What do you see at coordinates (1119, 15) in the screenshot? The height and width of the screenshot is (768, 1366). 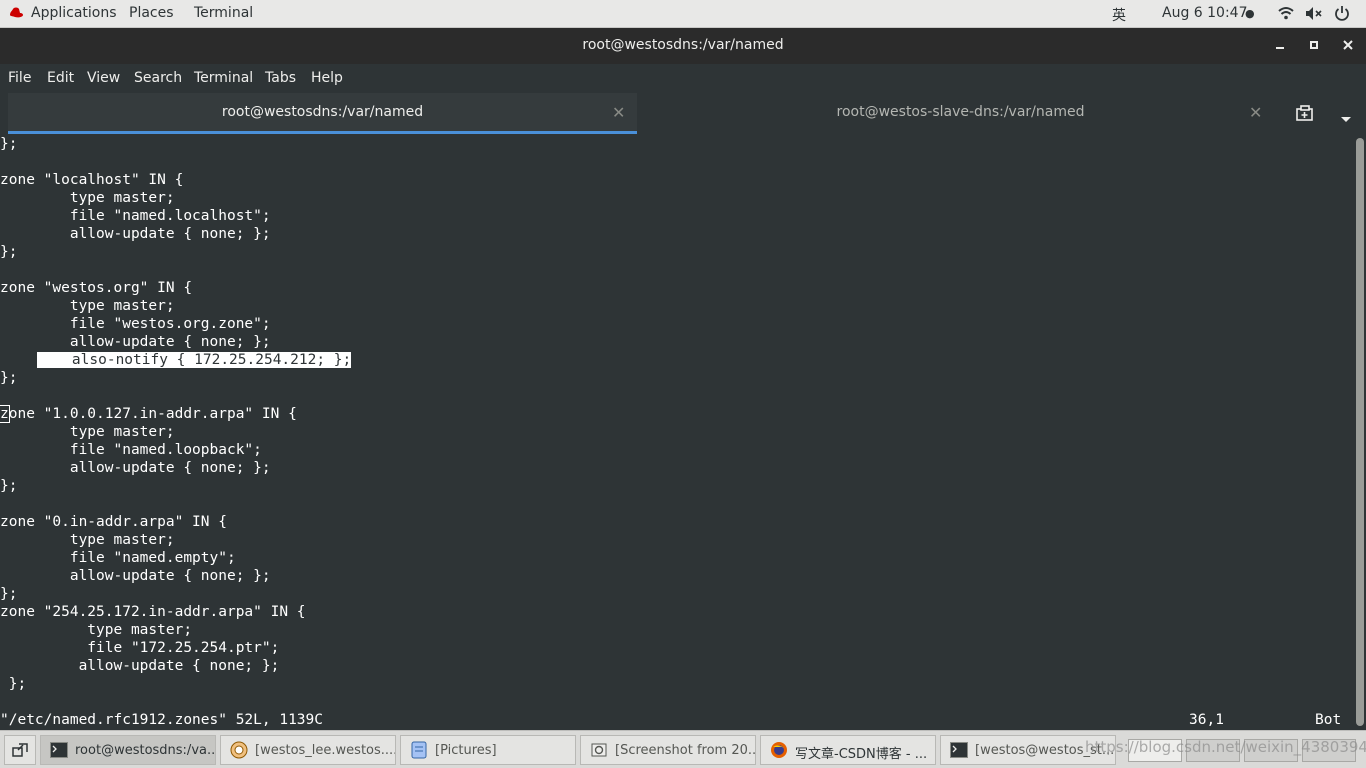 I see `input-method-indicator: 英` at bounding box center [1119, 15].